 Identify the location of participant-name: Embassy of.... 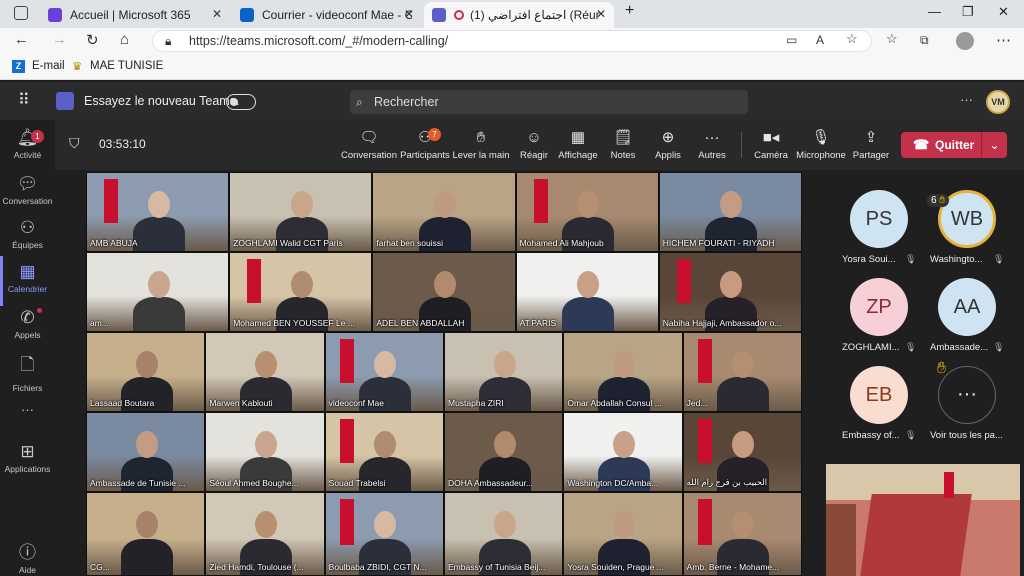
(871, 435).